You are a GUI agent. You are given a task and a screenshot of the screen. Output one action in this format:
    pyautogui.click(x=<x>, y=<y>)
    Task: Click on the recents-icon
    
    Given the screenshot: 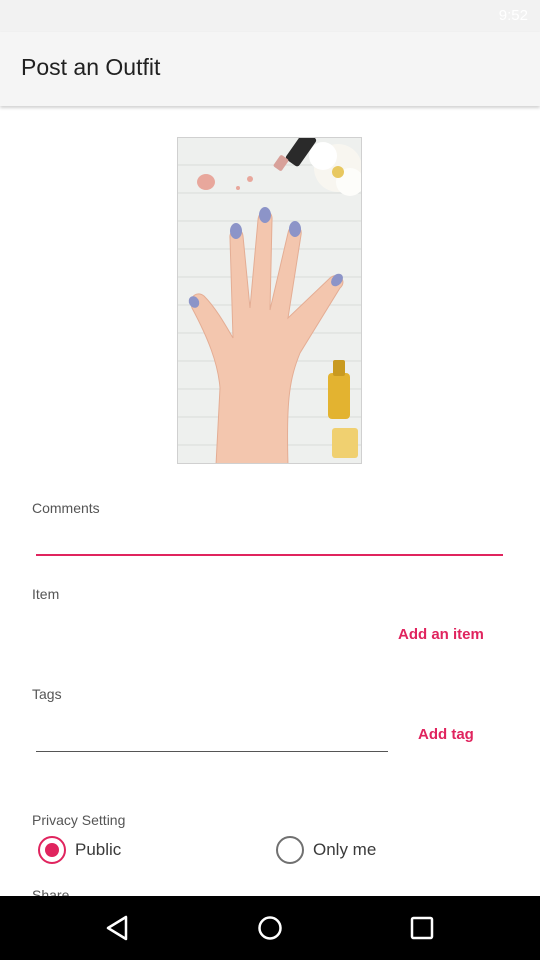 What is the action you would take?
    pyautogui.click(x=422, y=928)
    